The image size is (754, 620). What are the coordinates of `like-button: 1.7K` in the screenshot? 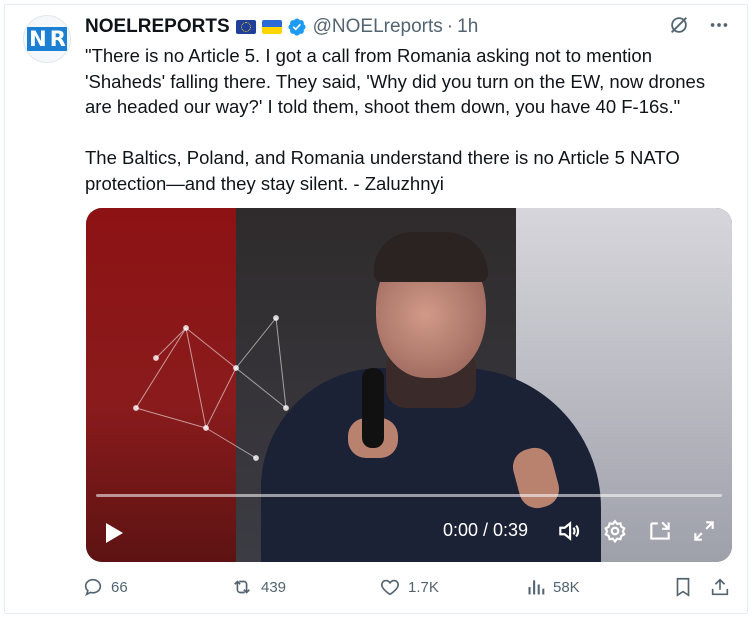 It's located at (409, 587).